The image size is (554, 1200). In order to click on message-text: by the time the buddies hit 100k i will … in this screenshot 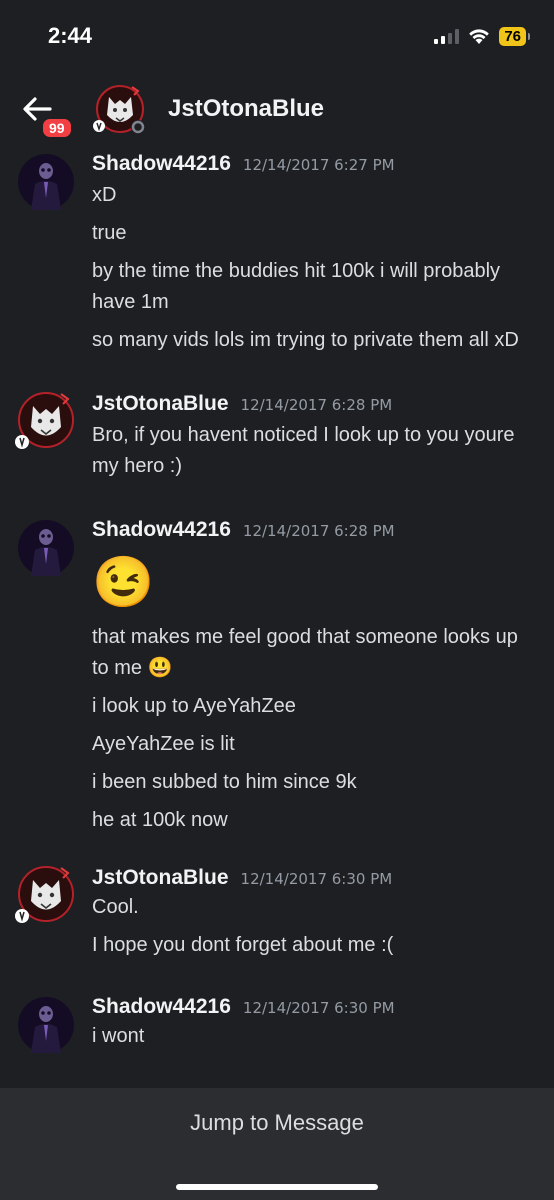, I will do `click(313, 287)`.